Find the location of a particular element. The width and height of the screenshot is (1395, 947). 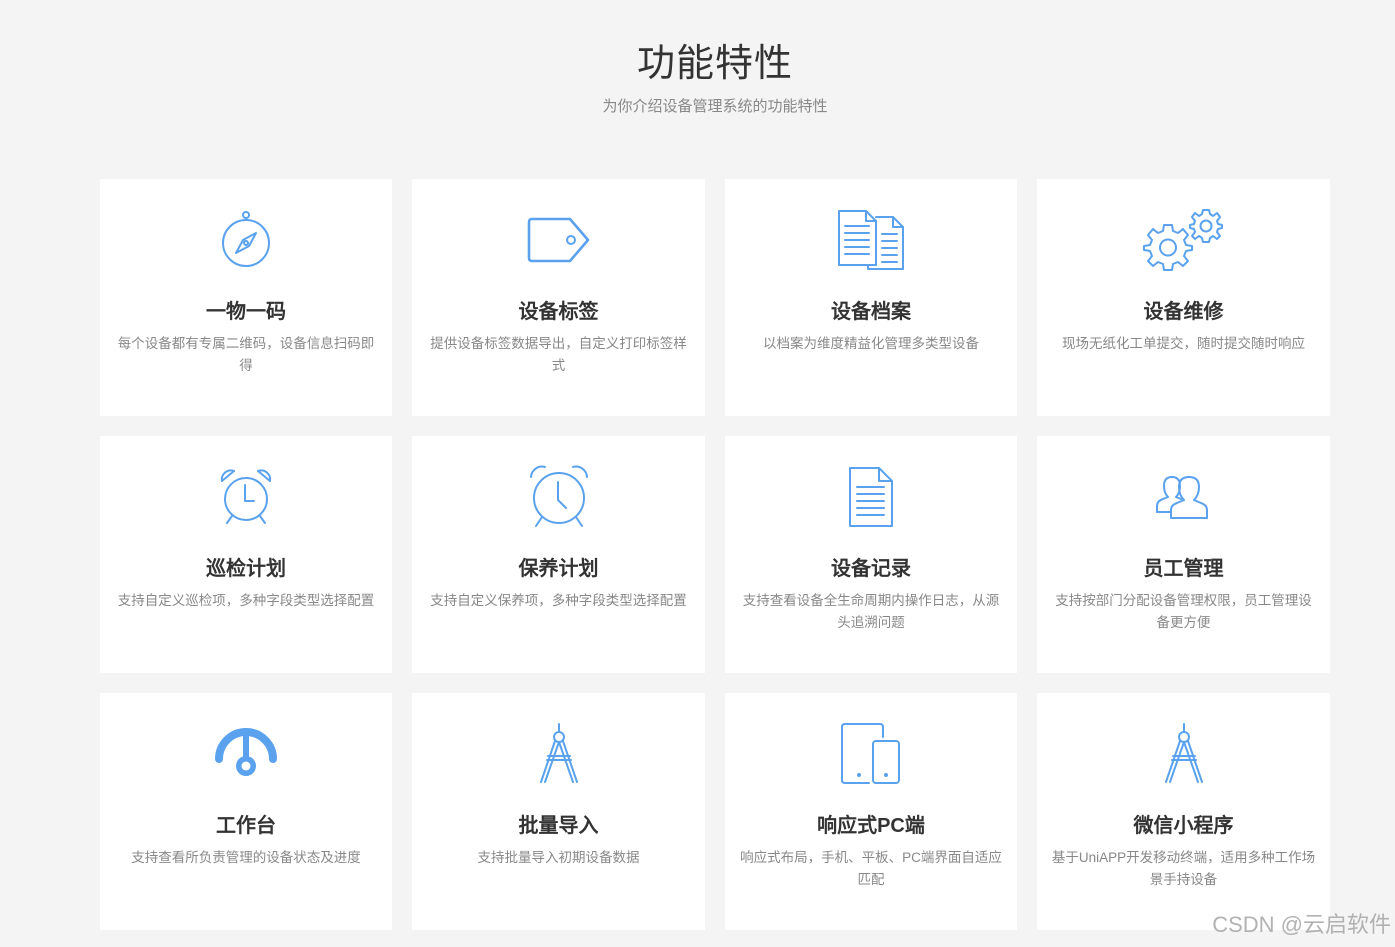

feature-description: 每个设备都有专属二维码，设备信息扫码即得 is located at coordinates (246, 354).